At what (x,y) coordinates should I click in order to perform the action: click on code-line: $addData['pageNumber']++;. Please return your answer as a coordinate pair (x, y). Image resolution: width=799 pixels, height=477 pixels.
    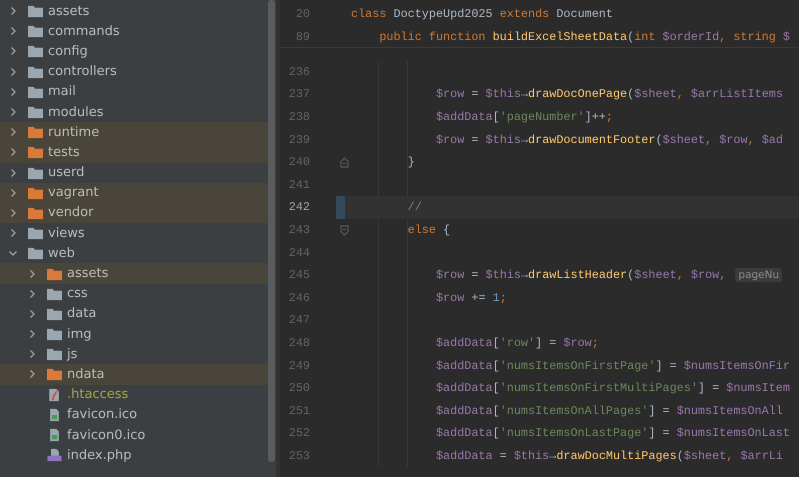
    Looking at the image, I should click on (482, 117).